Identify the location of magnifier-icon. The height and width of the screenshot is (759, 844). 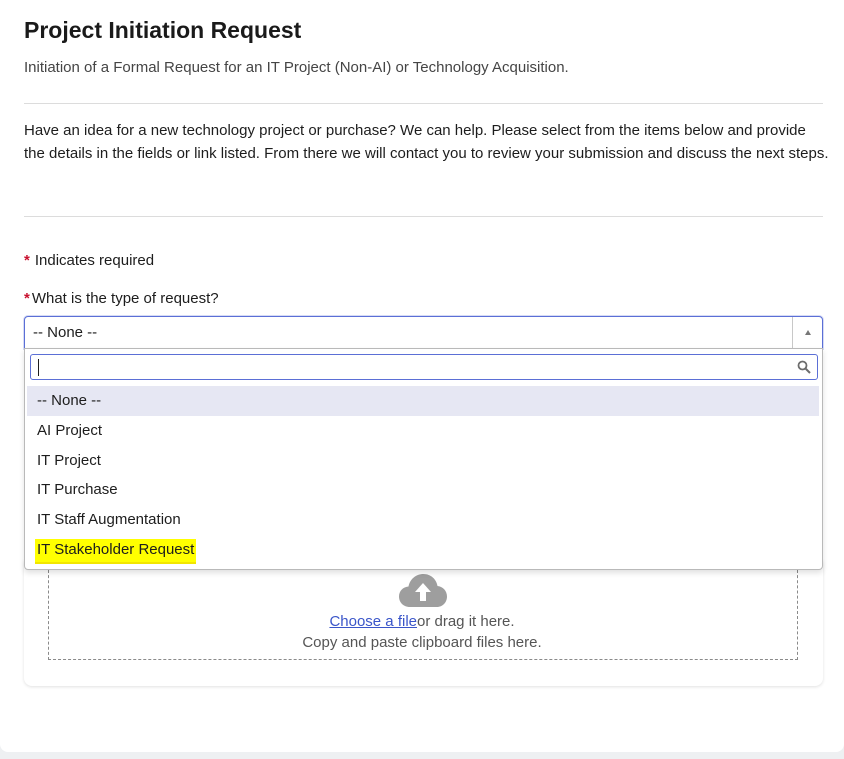
(804, 367).